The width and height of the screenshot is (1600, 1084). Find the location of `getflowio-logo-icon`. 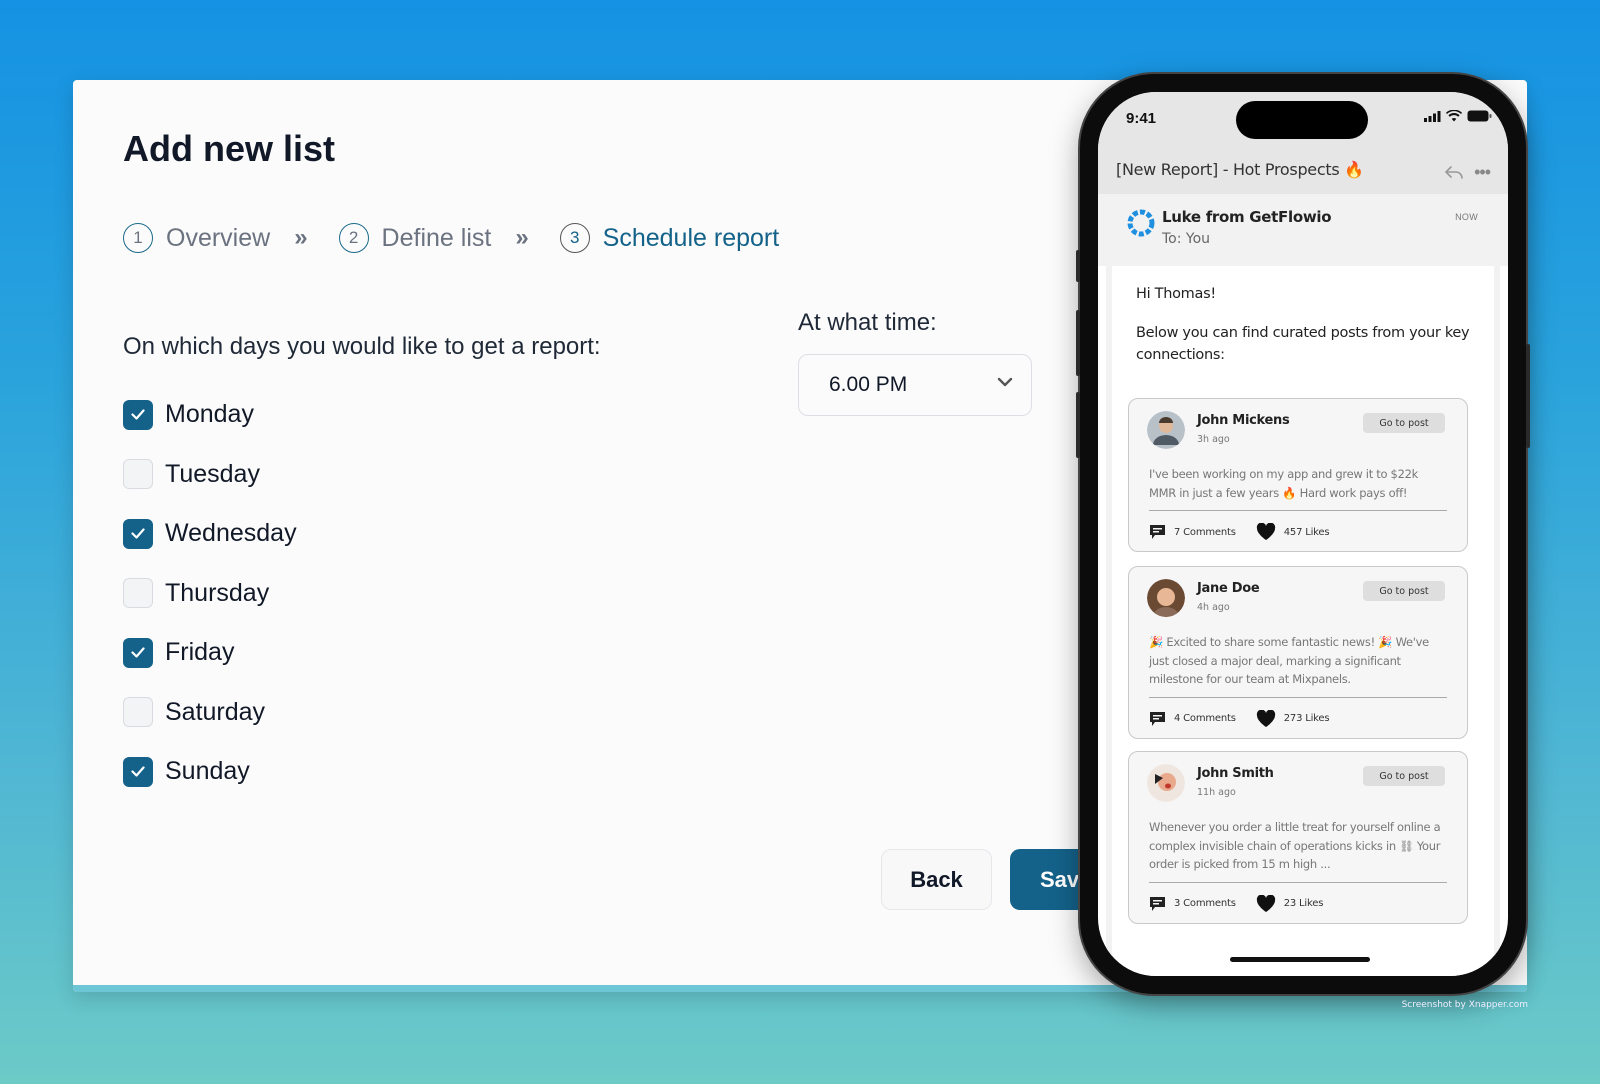

getflowio-logo-icon is located at coordinates (1141, 223).